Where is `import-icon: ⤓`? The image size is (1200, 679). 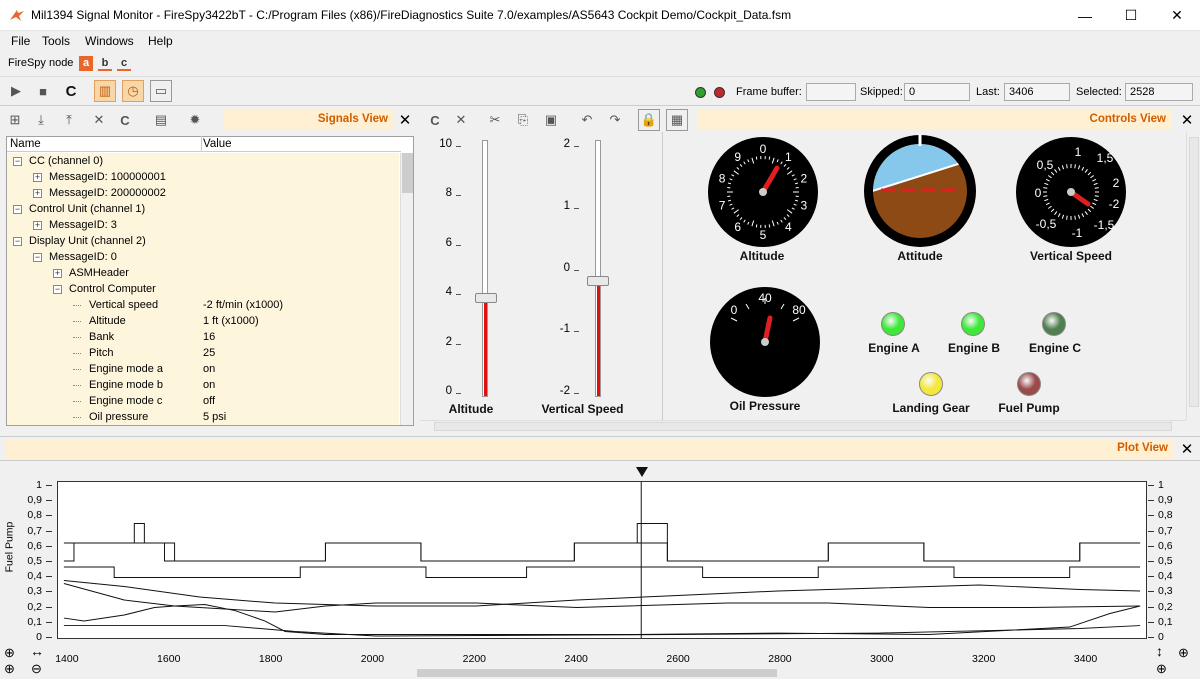 import-icon: ⤓ is located at coordinates (41, 120).